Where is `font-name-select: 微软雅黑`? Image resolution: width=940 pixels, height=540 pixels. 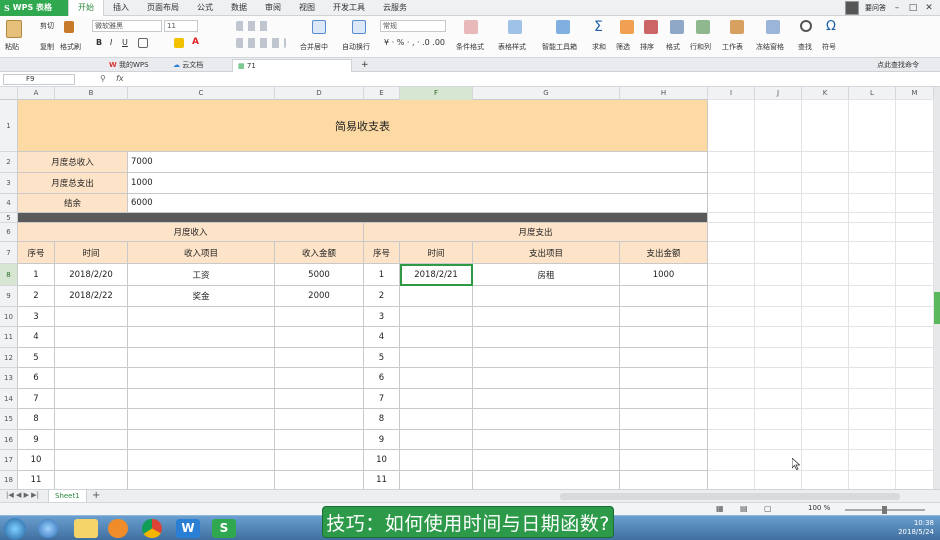 font-name-select: 微软雅黑 is located at coordinates (127, 26).